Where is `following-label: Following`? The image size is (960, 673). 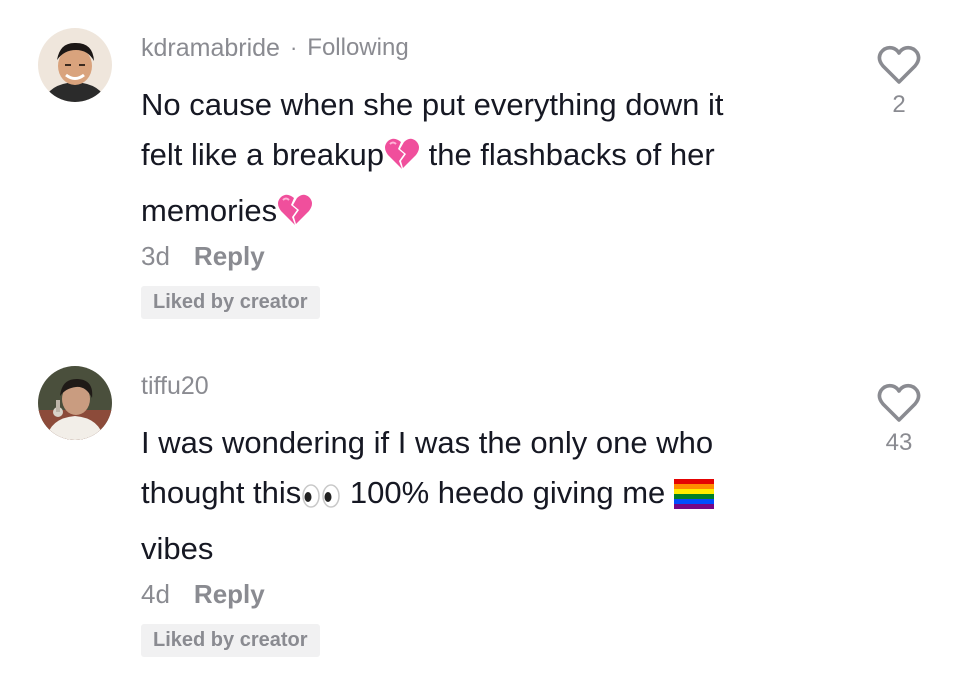
following-label: Following is located at coordinates (358, 47).